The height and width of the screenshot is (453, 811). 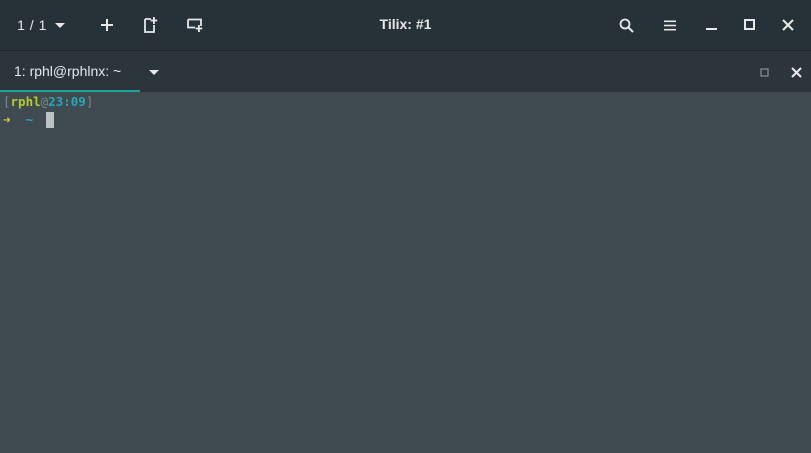 I want to click on header-bar: 1 / 1 Tilix: #1, so click(x=405, y=25).